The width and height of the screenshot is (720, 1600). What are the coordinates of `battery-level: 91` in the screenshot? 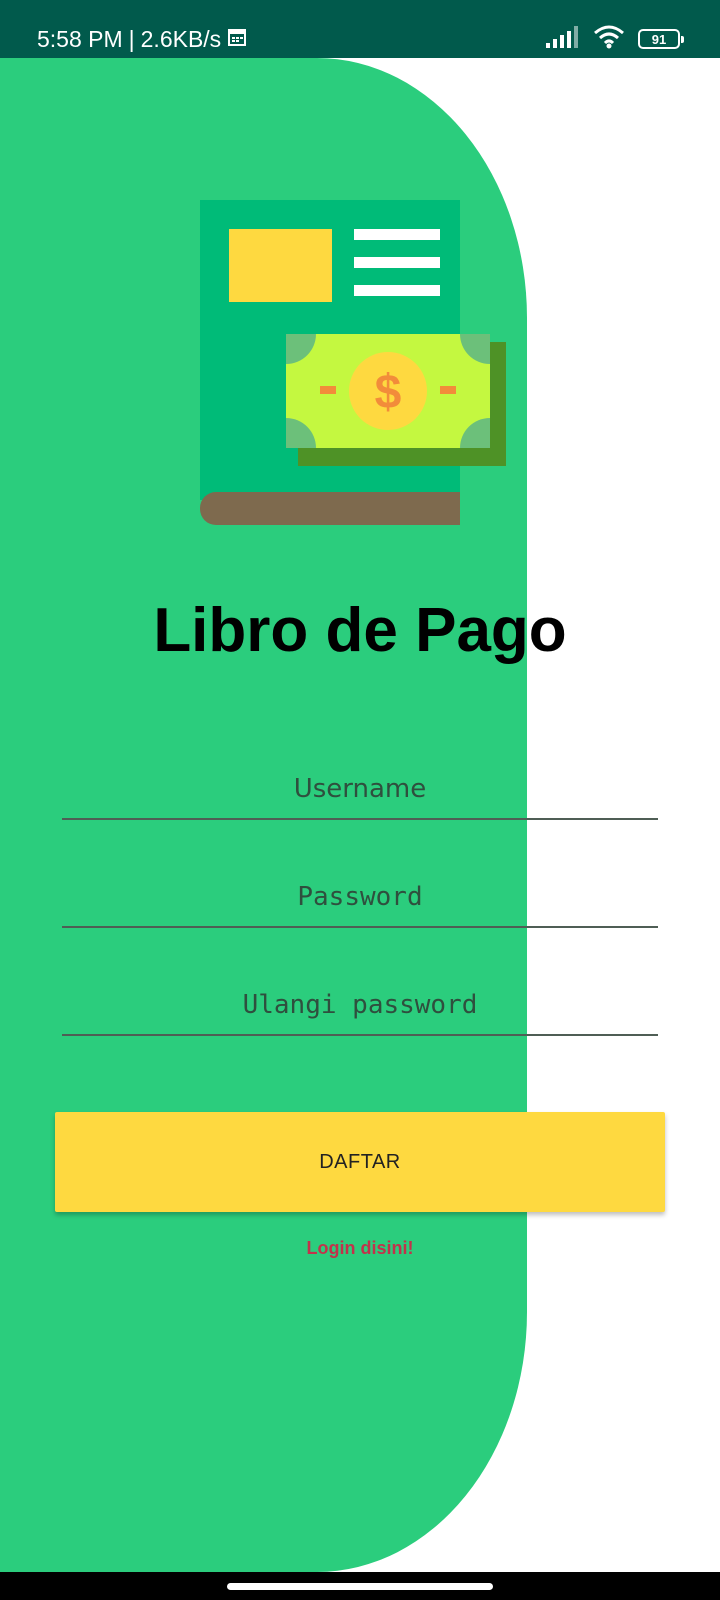 It's located at (659, 39).